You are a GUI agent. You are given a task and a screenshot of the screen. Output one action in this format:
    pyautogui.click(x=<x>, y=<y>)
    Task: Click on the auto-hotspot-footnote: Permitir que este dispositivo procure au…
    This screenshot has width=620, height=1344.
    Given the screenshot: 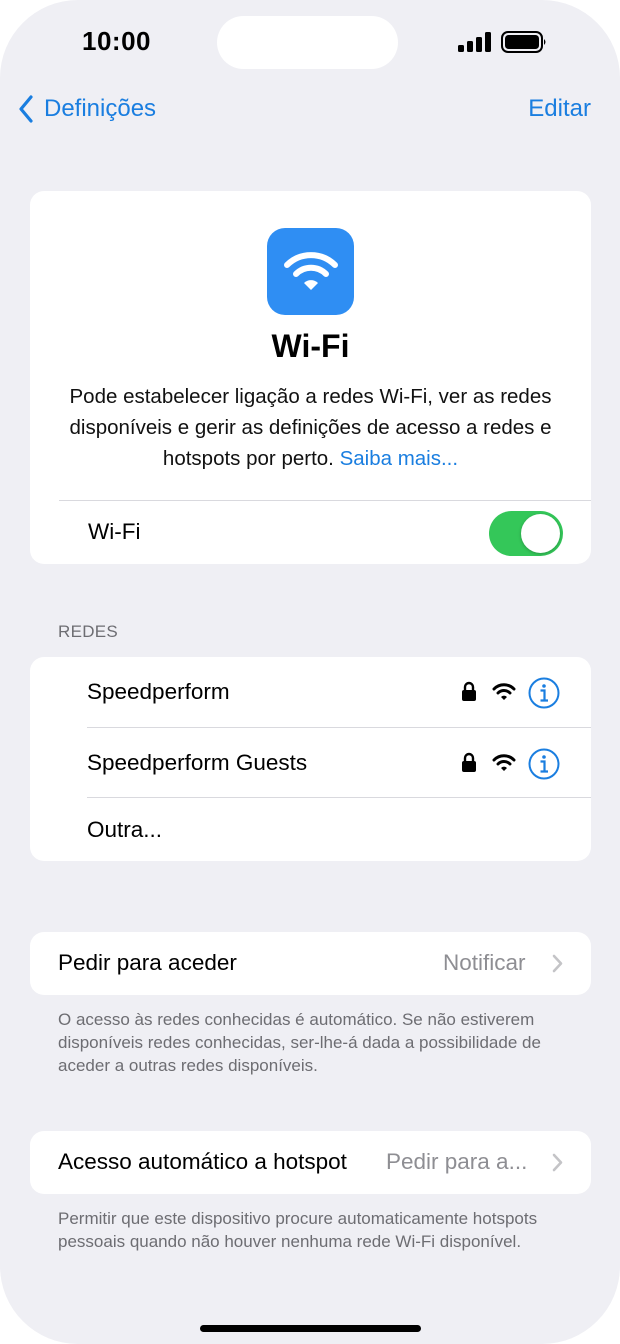 What is the action you would take?
    pyautogui.click(x=298, y=1230)
    